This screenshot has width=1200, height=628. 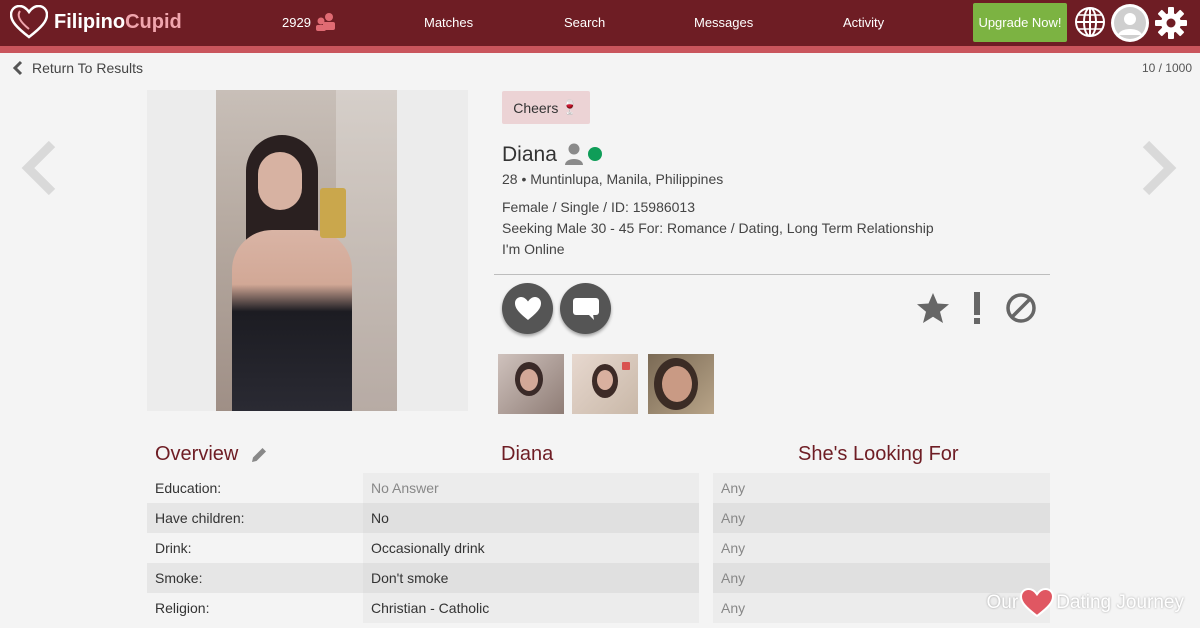 What do you see at coordinates (1021, 308) in the screenshot?
I see `block-user-icon` at bounding box center [1021, 308].